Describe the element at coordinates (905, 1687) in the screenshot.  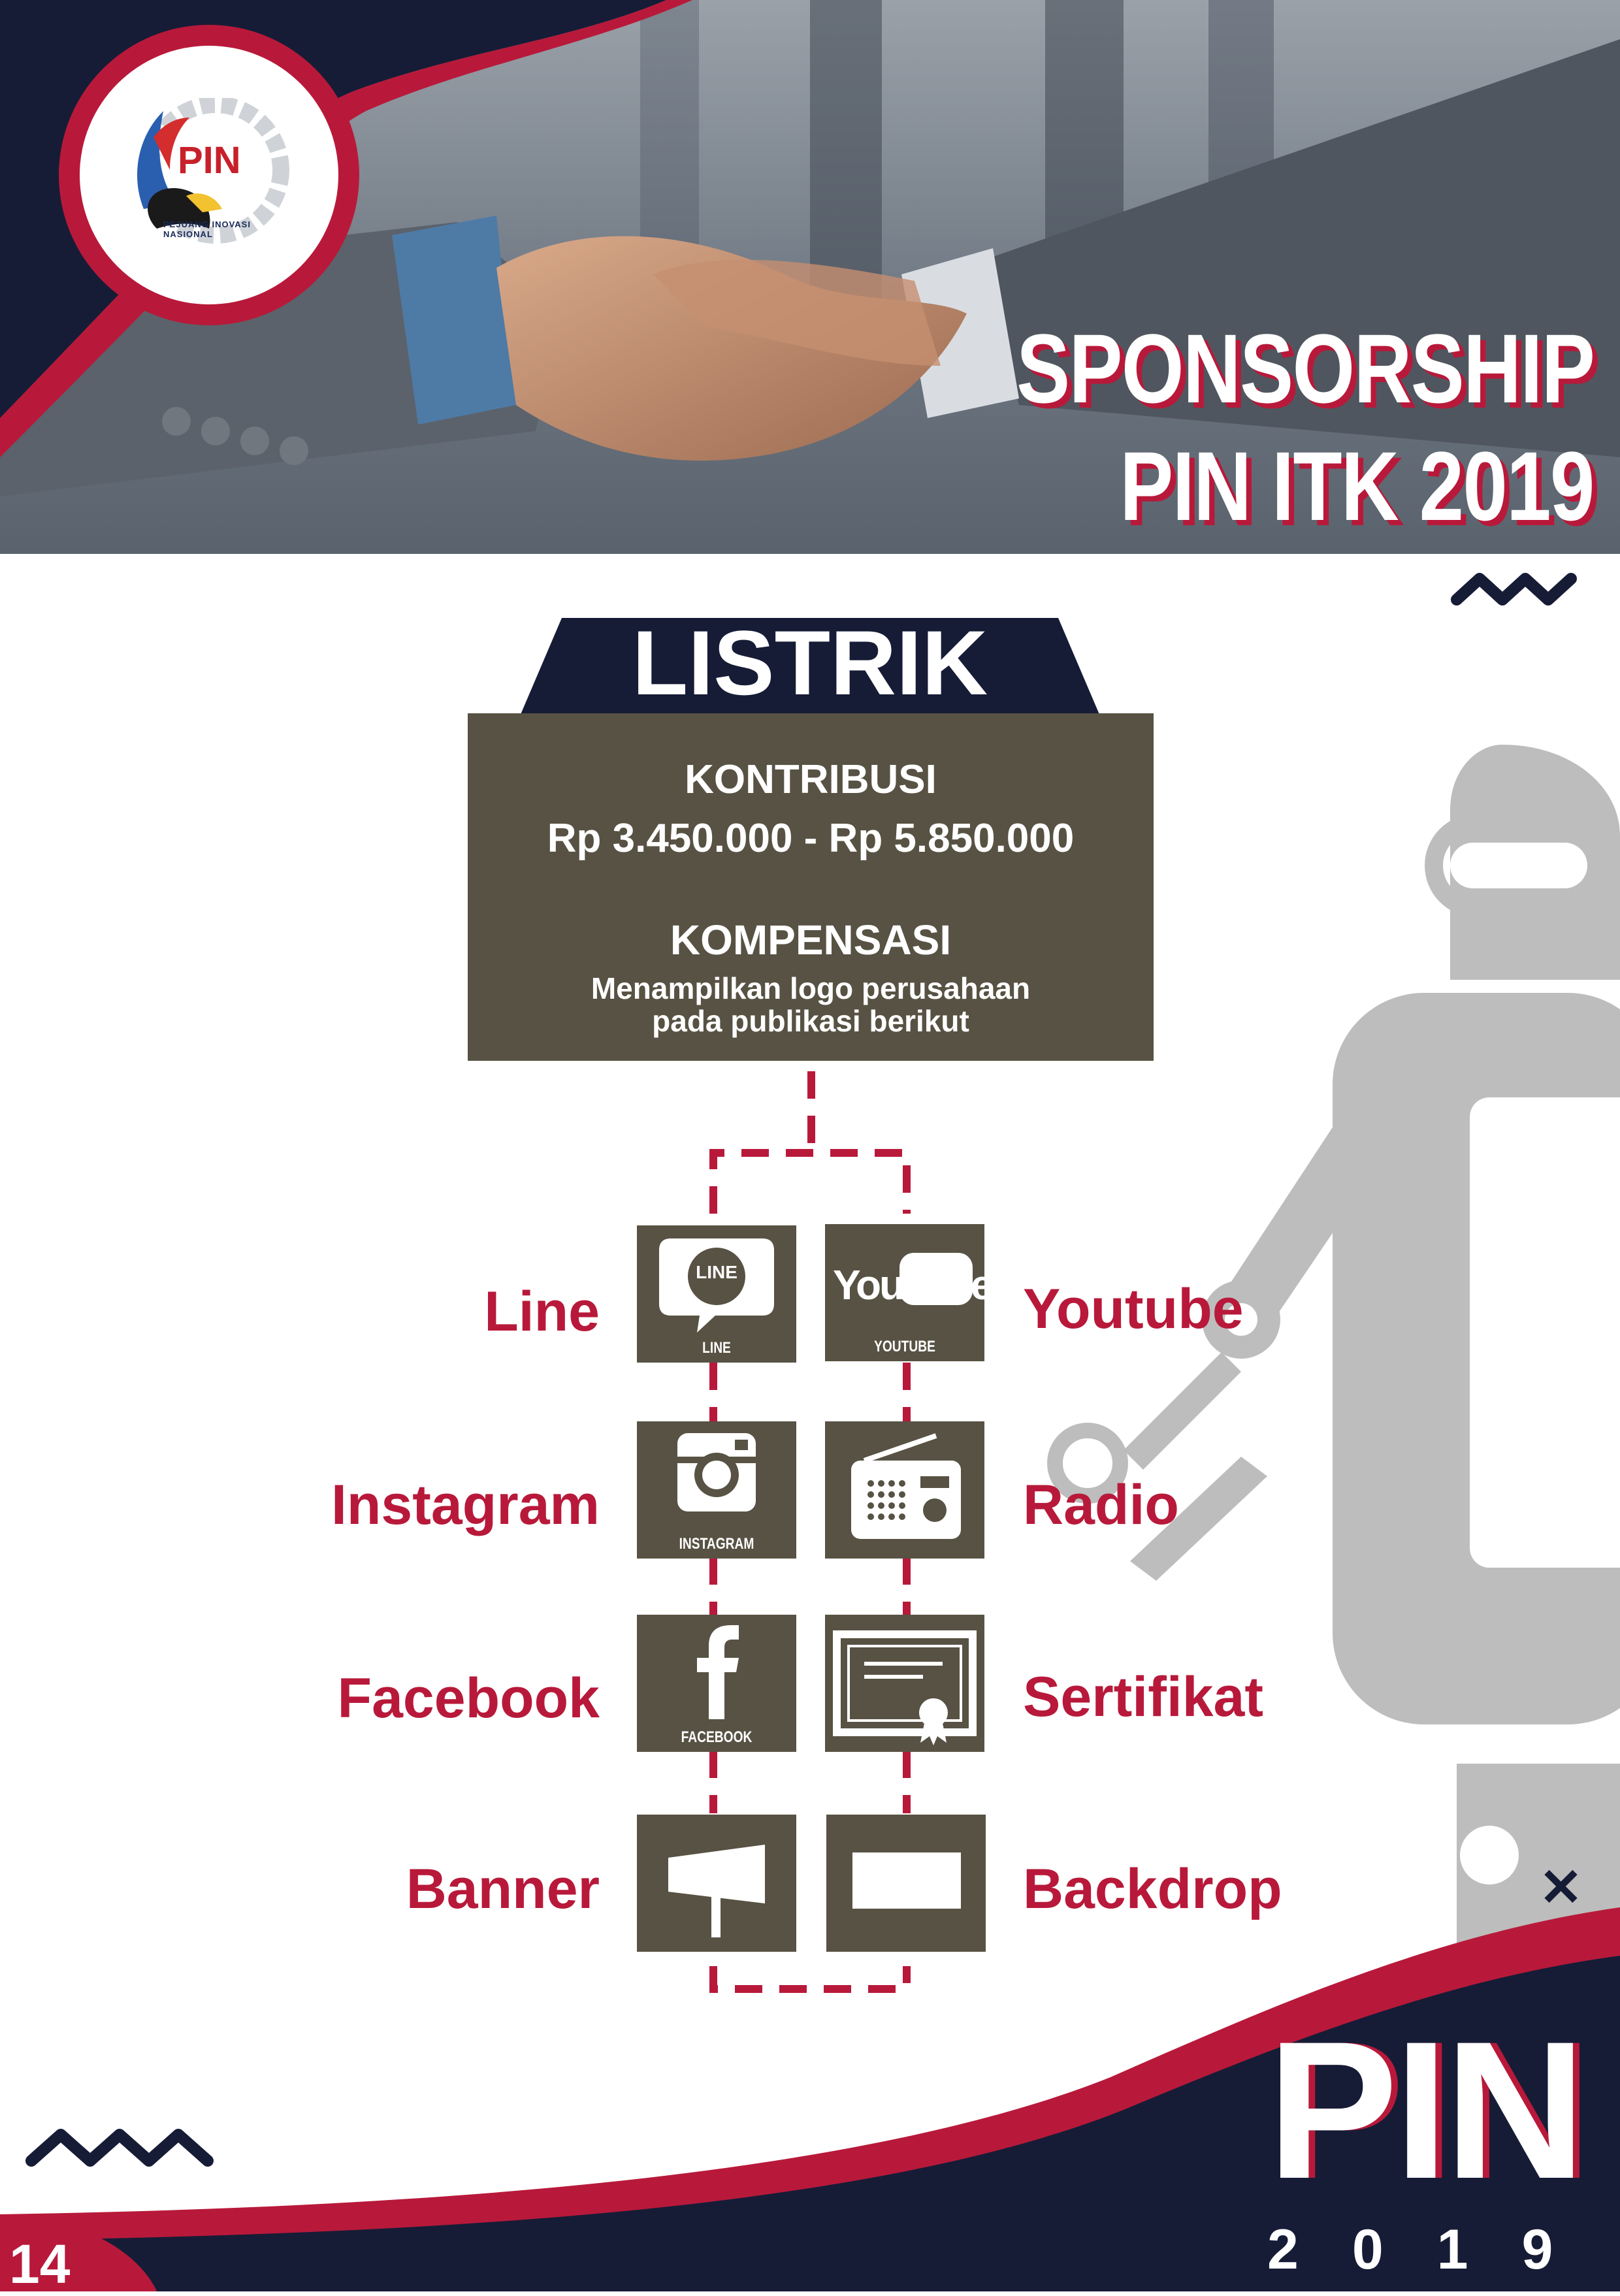
I see `certificate-icon` at that location.